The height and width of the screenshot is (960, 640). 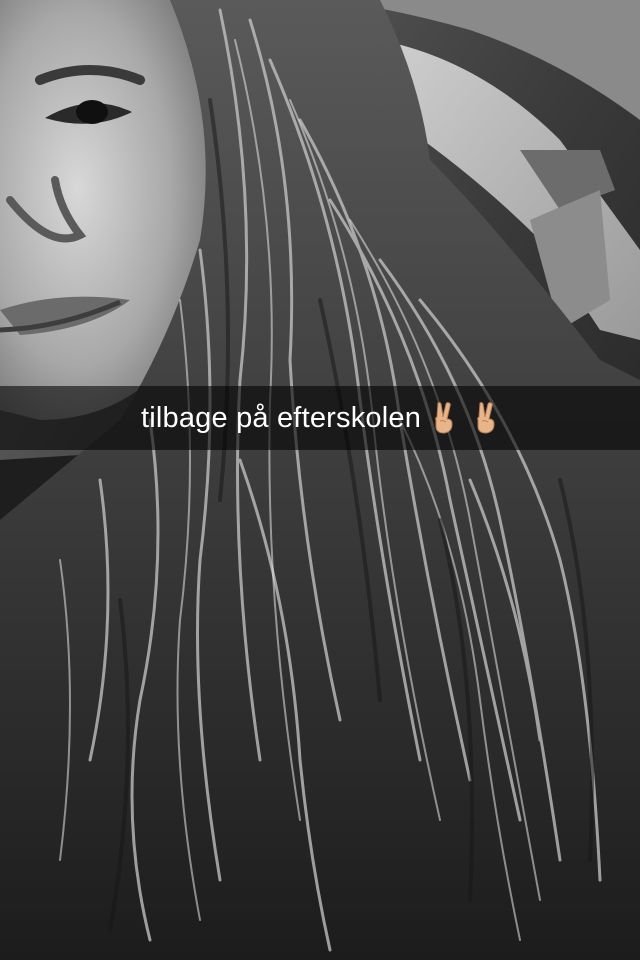 What do you see at coordinates (465, 418) in the screenshot?
I see `caption-emoji-group` at bounding box center [465, 418].